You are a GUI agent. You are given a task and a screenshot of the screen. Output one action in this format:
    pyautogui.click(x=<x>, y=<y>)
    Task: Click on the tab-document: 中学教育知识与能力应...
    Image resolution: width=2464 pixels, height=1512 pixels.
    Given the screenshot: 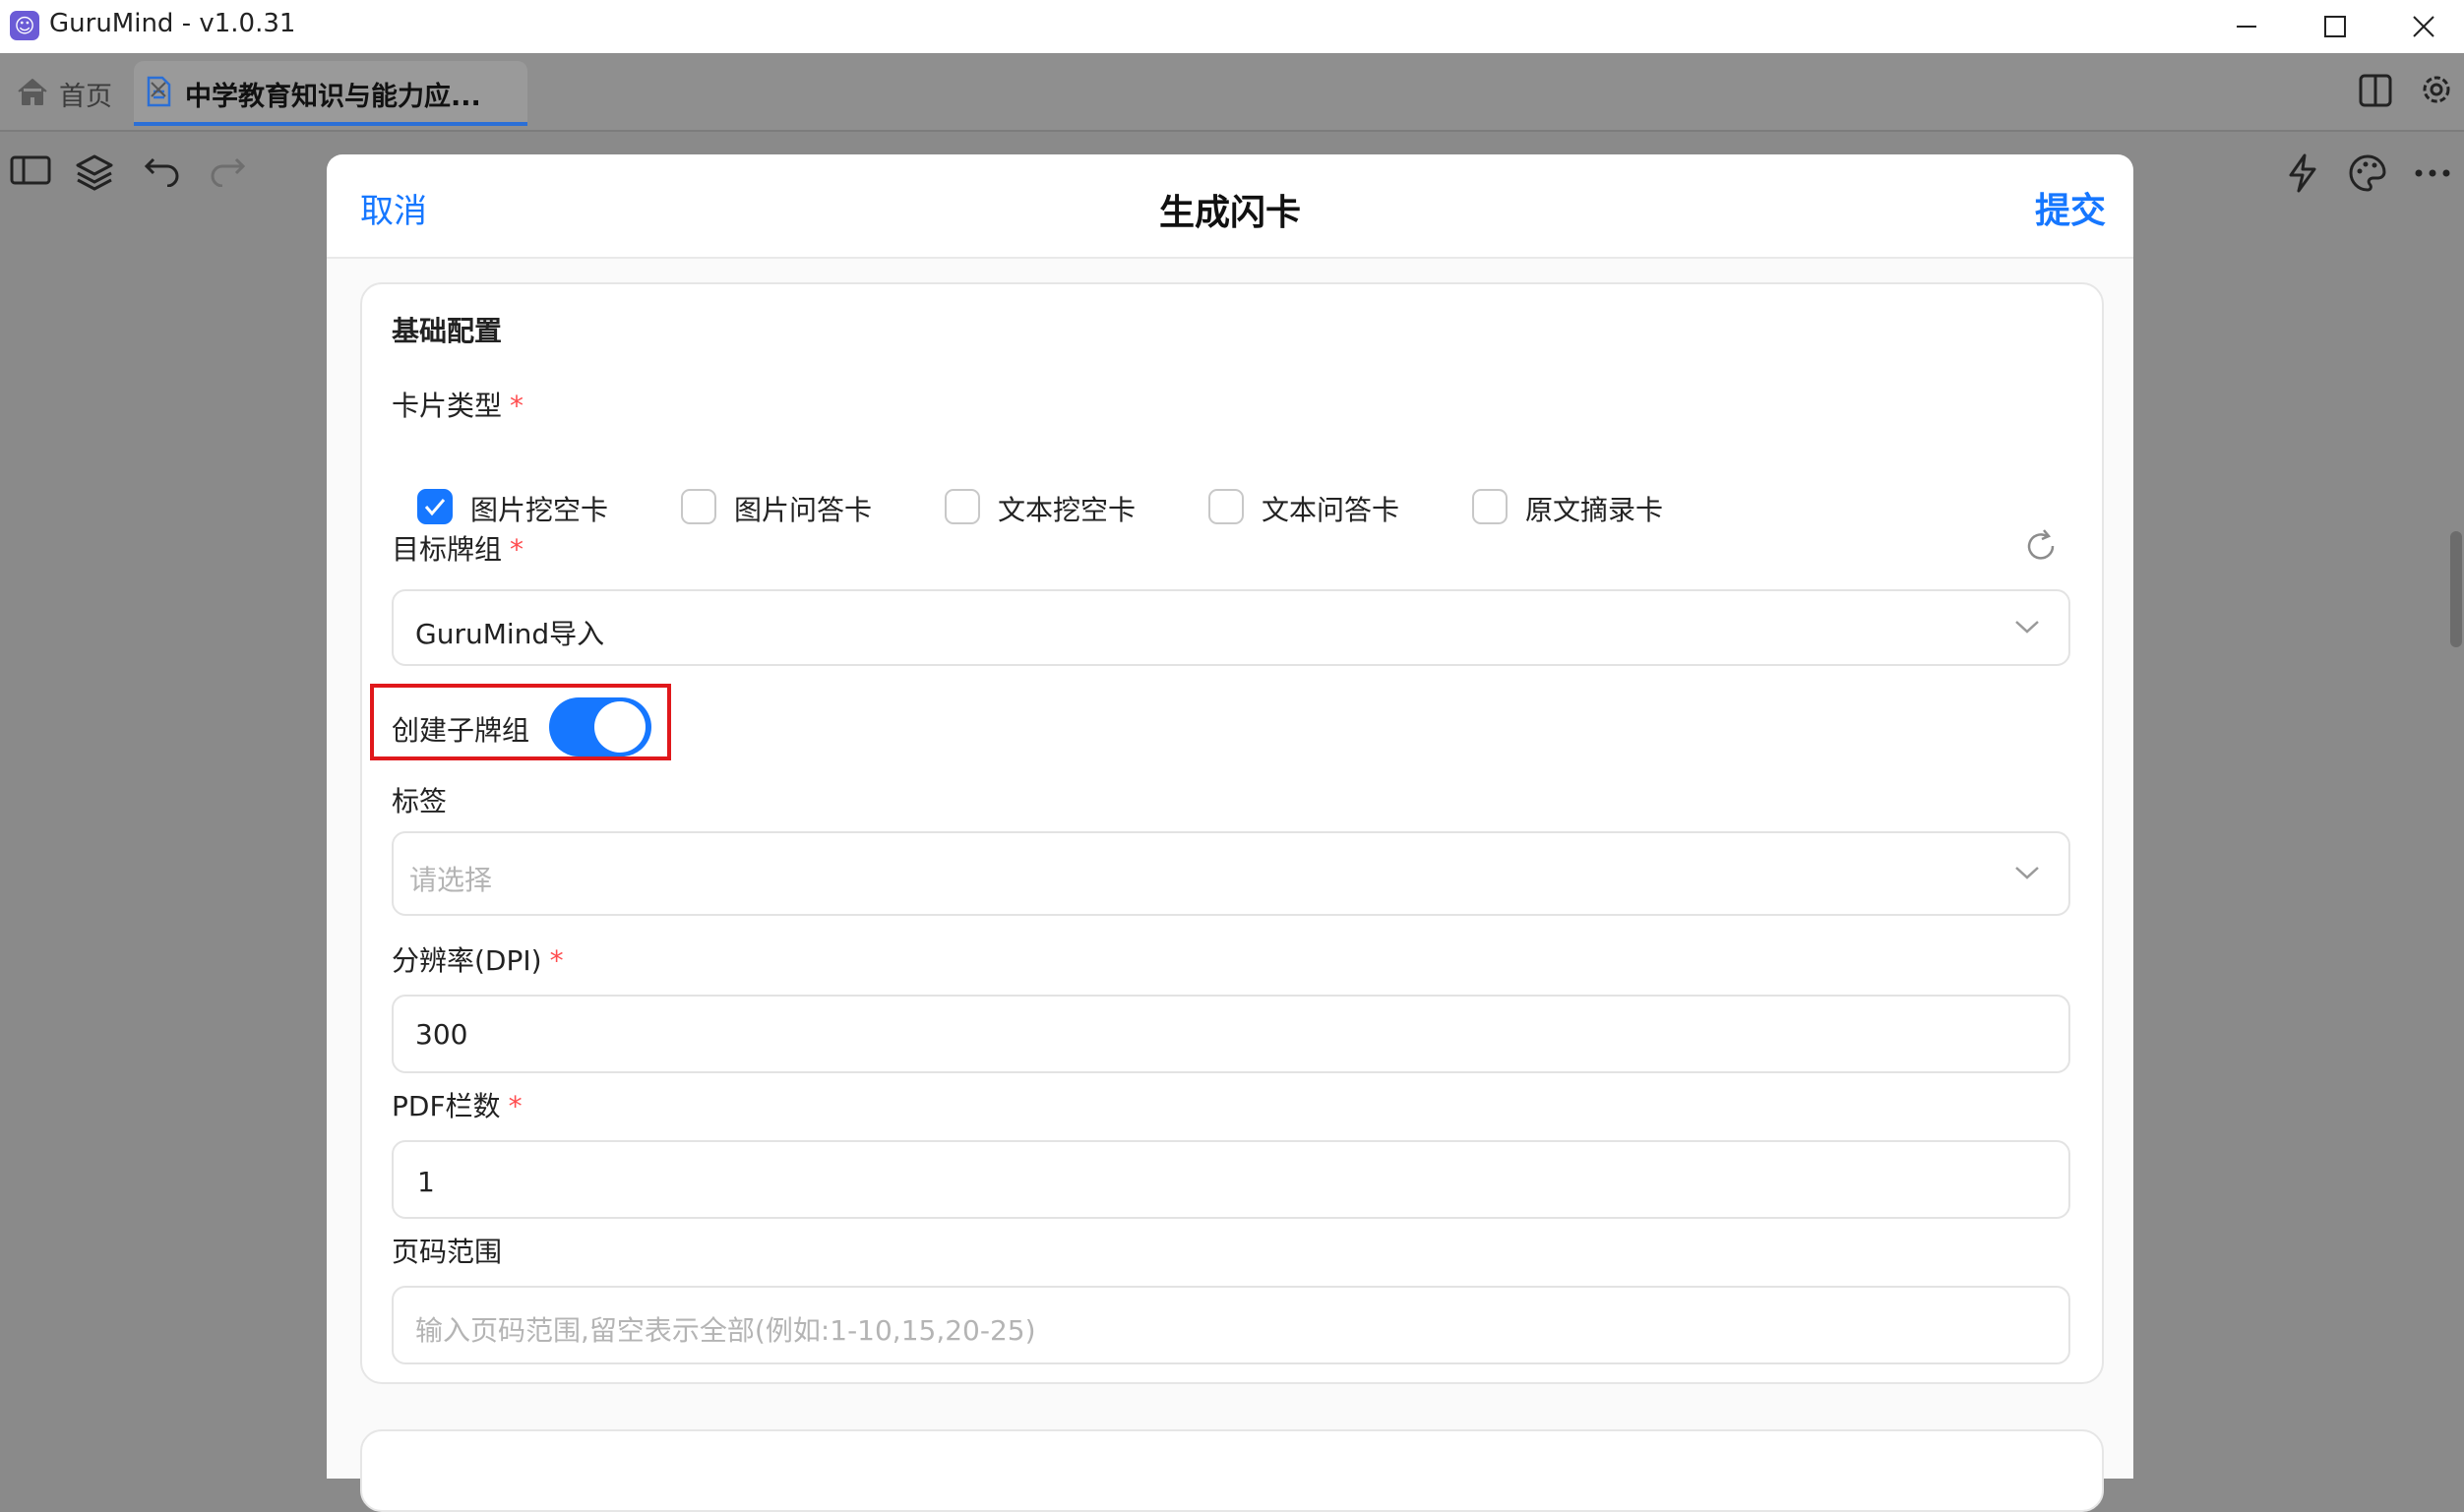 What is the action you would take?
    pyautogui.click(x=330, y=94)
    